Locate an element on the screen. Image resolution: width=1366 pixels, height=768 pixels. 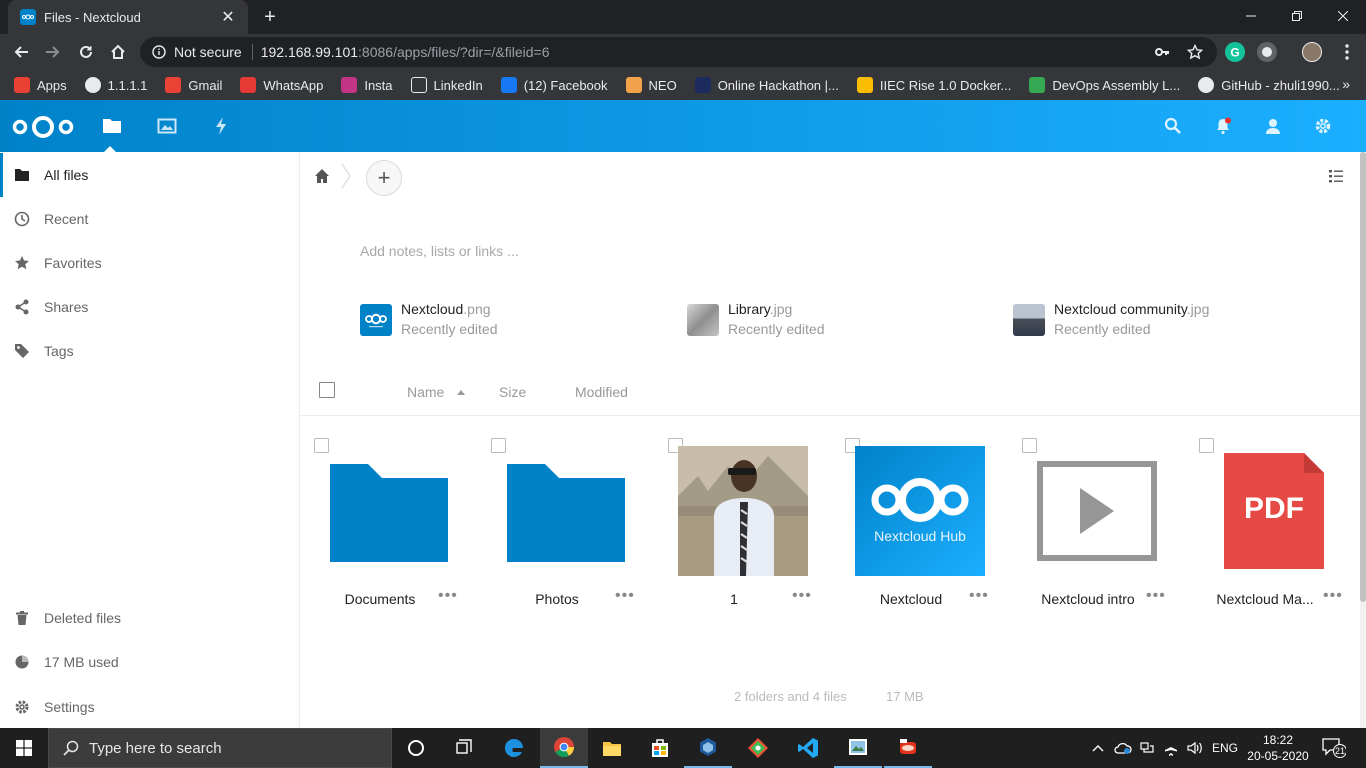
bookmark-item: (12) Facebook is located at coordinates (554, 85).